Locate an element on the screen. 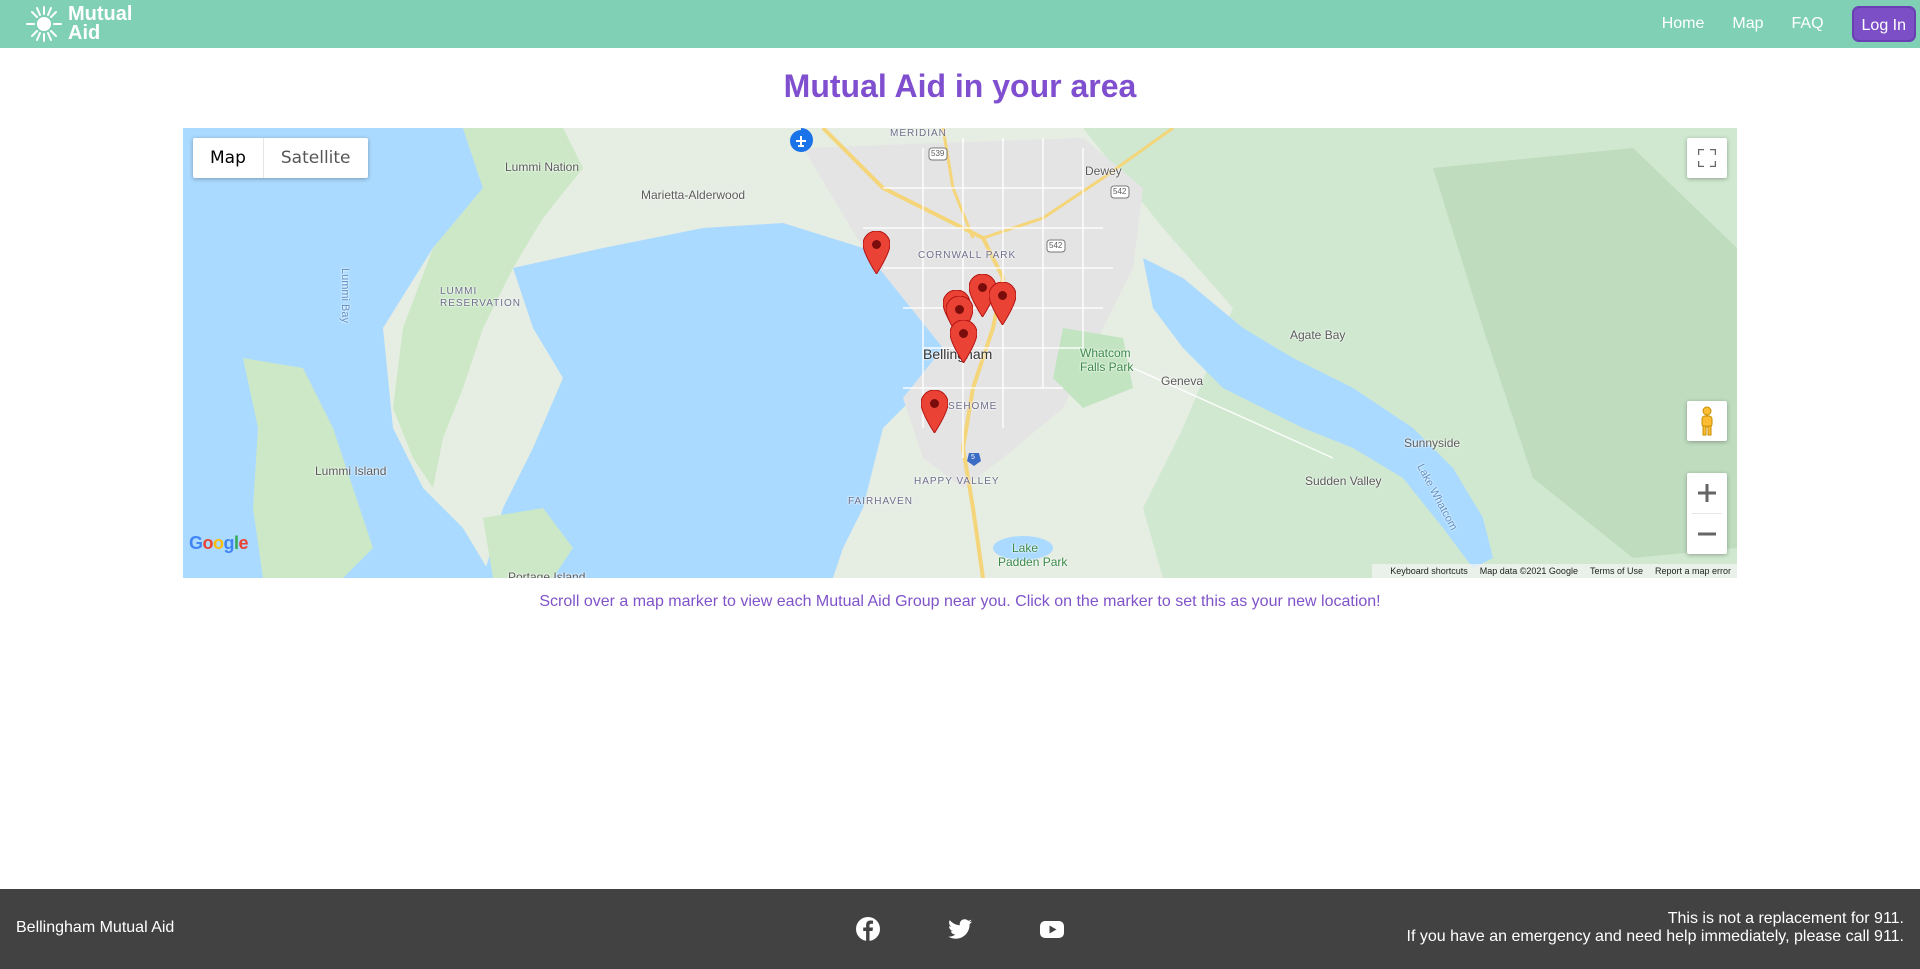 The height and width of the screenshot is (969, 1920). twitter-icon is located at coordinates (960, 929).